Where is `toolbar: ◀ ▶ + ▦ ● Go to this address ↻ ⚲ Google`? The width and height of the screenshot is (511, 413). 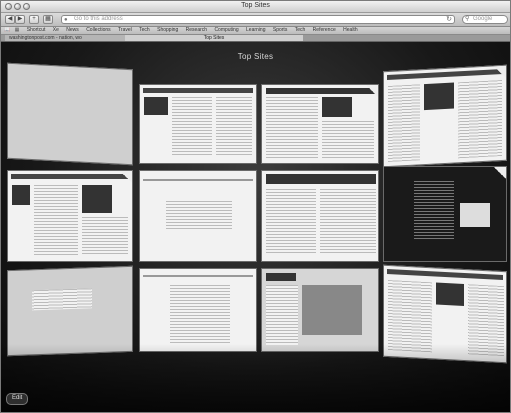
toolbar: ◀ ▶ + ▦ ● Go to this address ↻ ⚲ Google is located at coordinates (255, 20).